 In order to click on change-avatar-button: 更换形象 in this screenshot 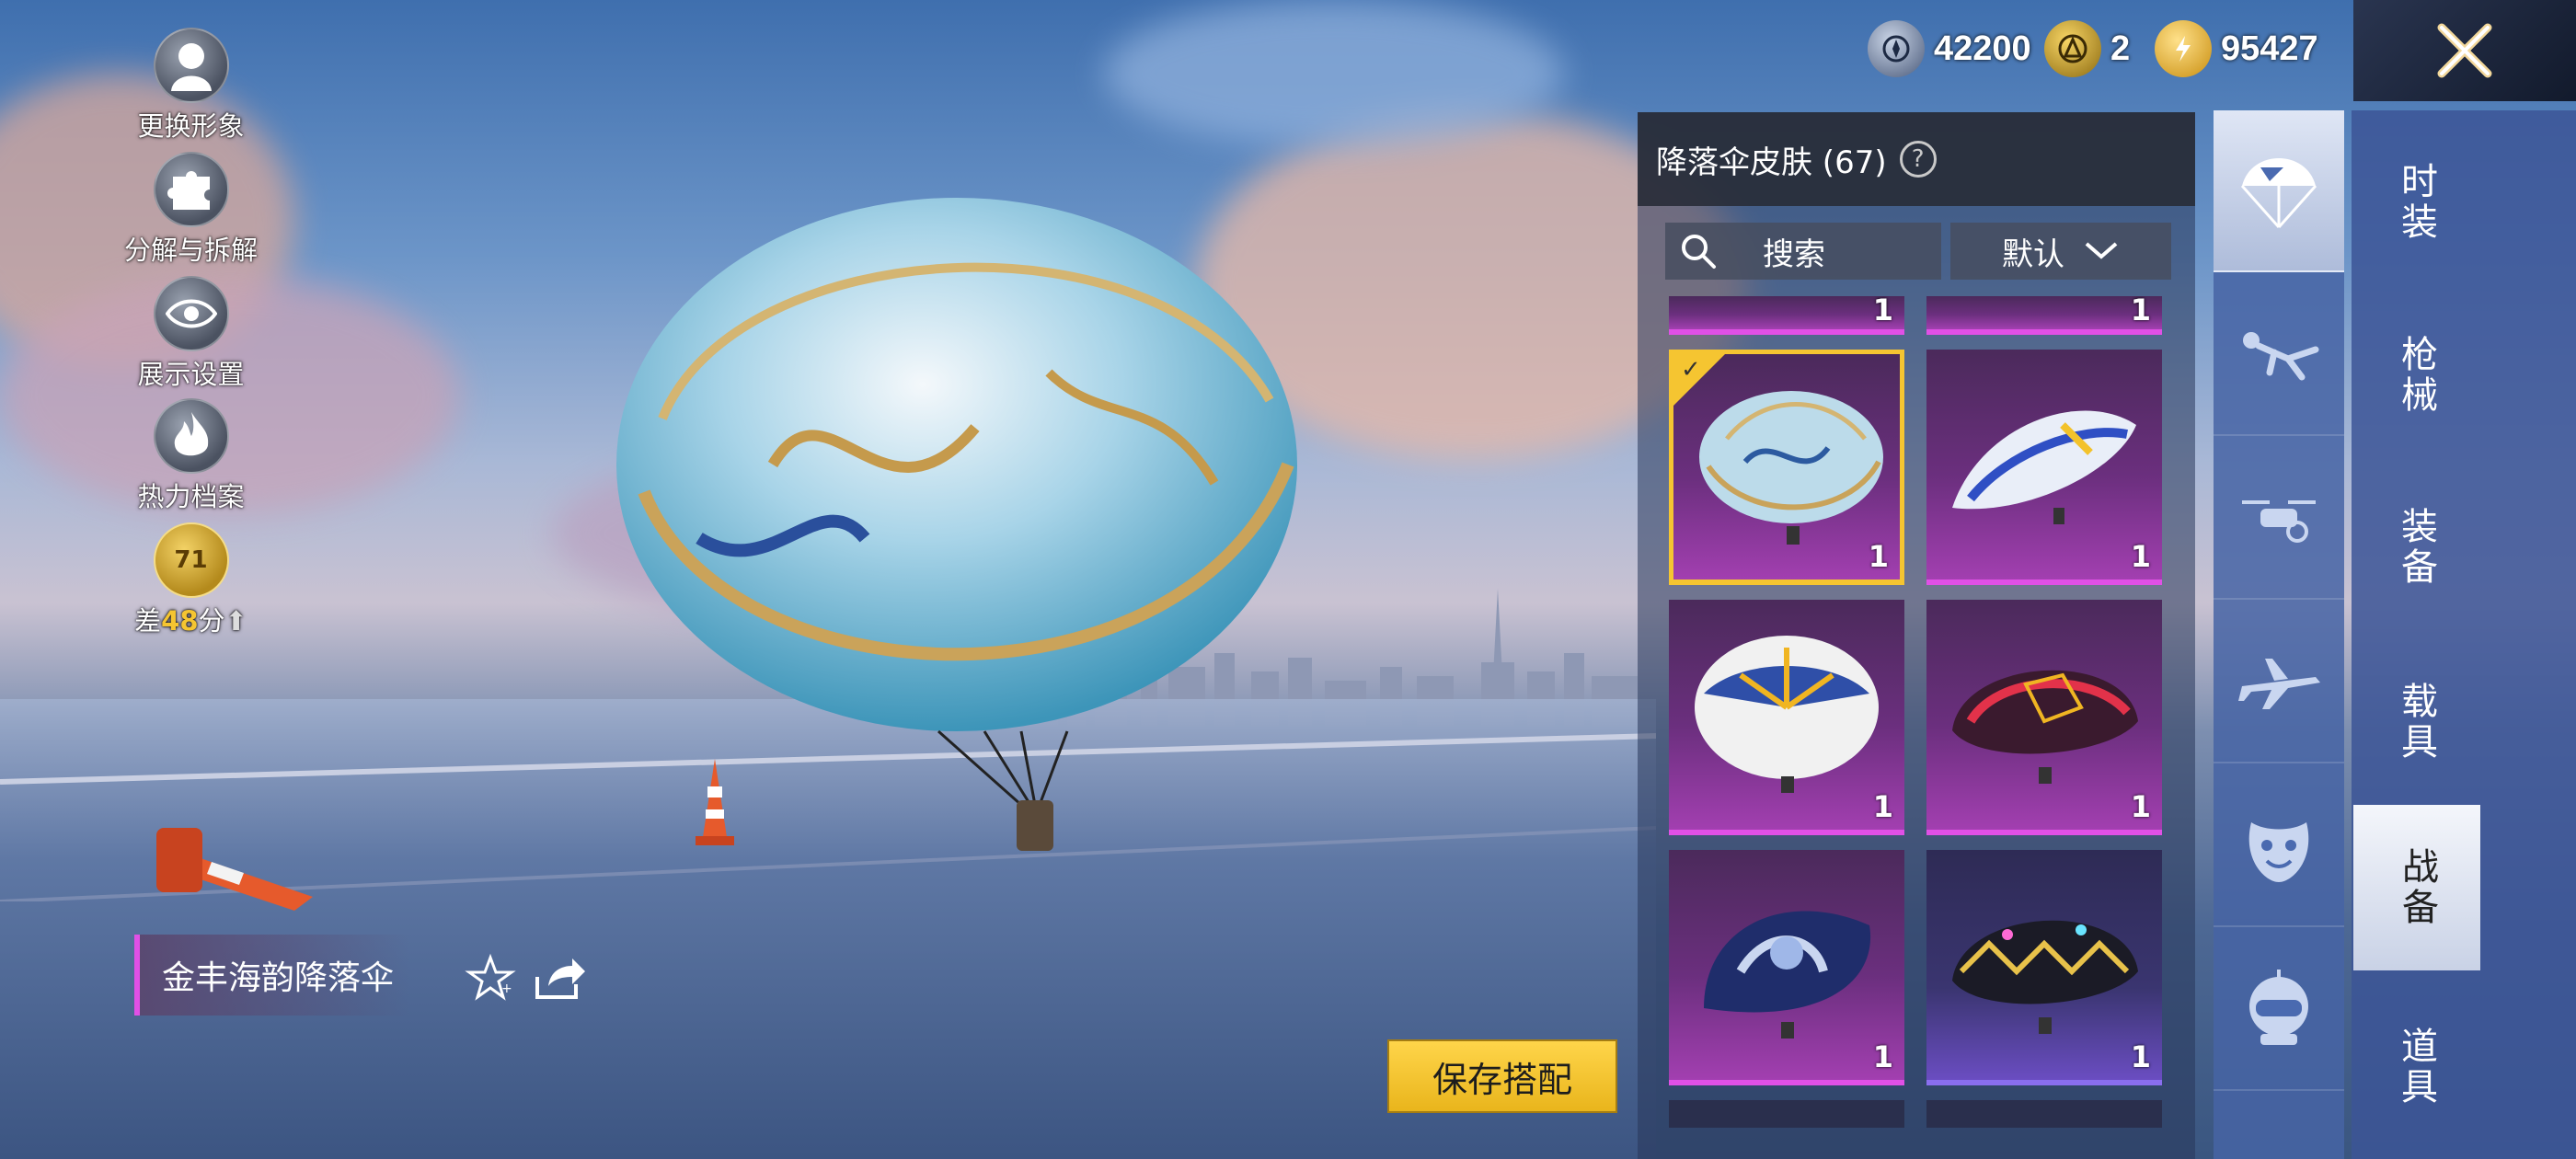, I will do `click(190, 85)`.